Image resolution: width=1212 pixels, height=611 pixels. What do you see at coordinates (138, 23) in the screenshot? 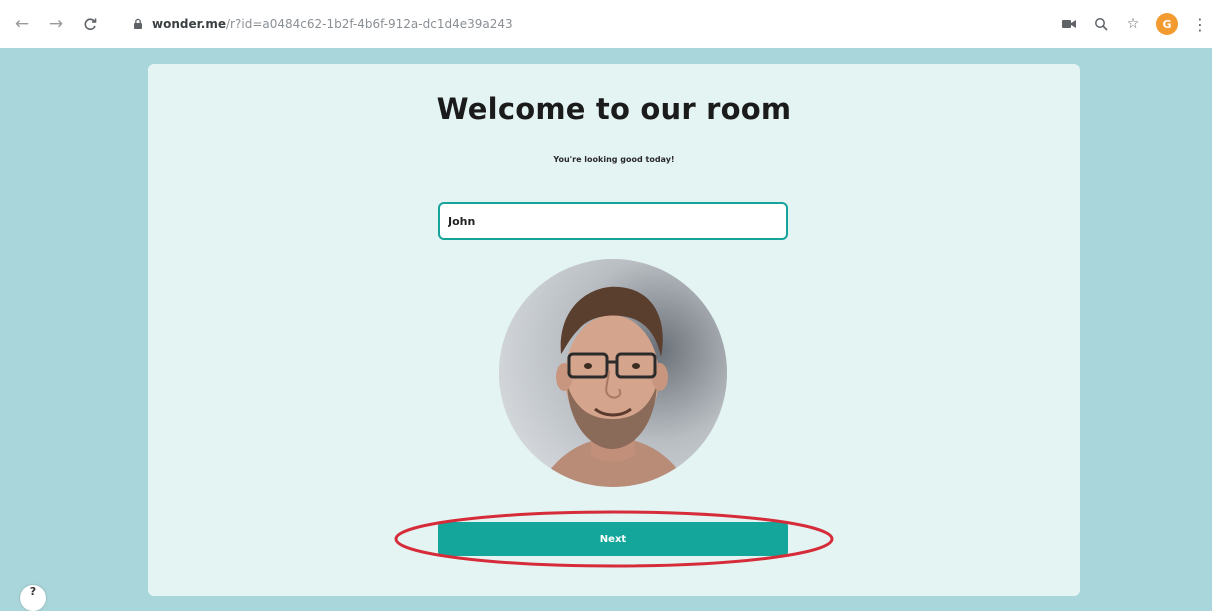
I see `lock-icon` at bounding box center [138, 23].